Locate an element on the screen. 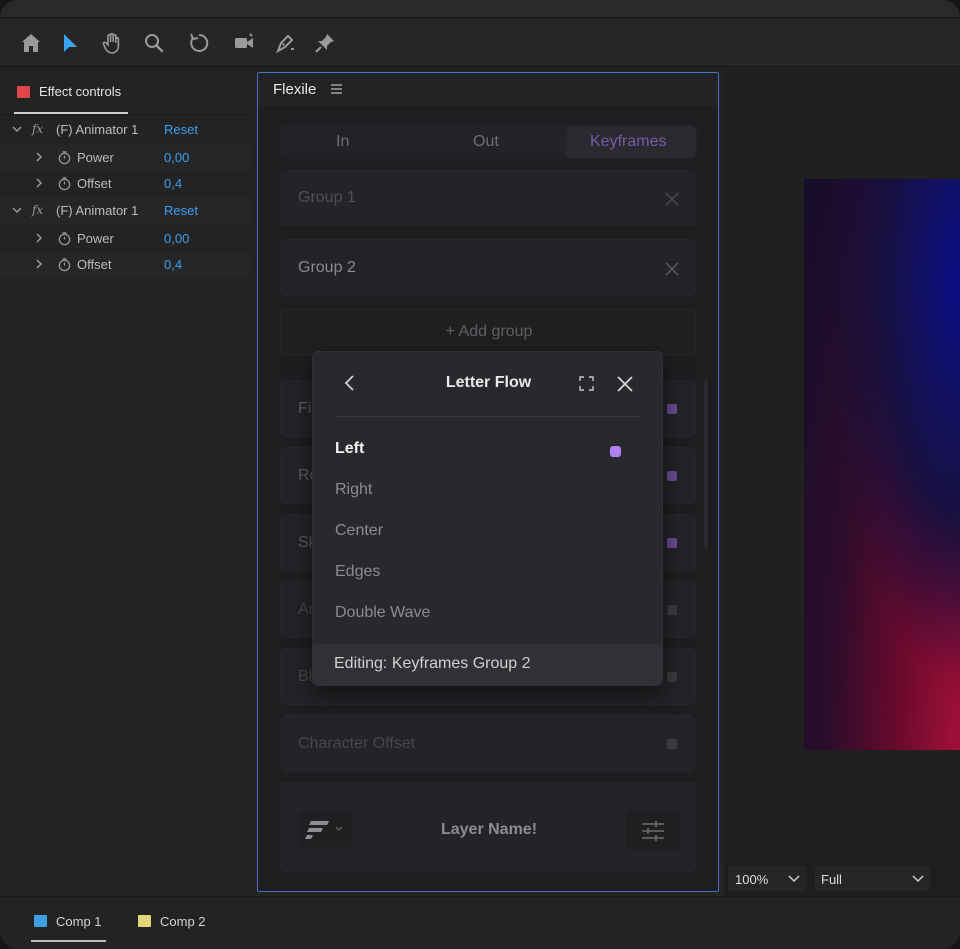 This screenshot has width=960, height=949. popup-divider is located at coordinates (488, 416).